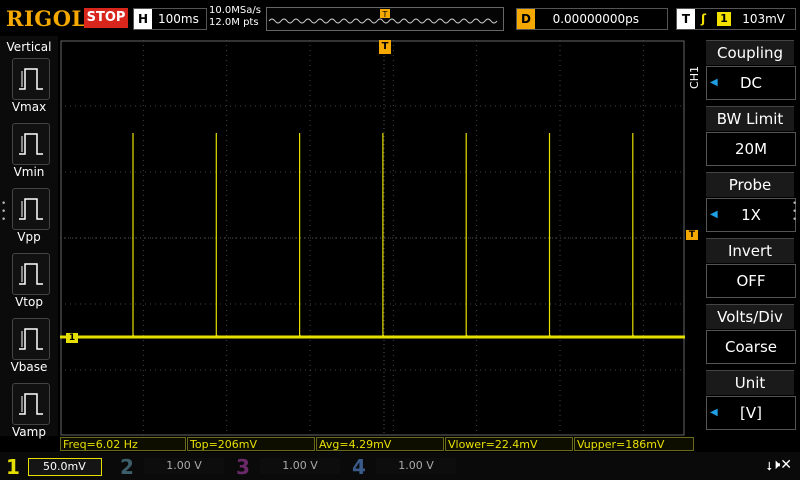 This screenshot has width=800, height=480. I want to click on trigger-source: 1, so click(724, 19).